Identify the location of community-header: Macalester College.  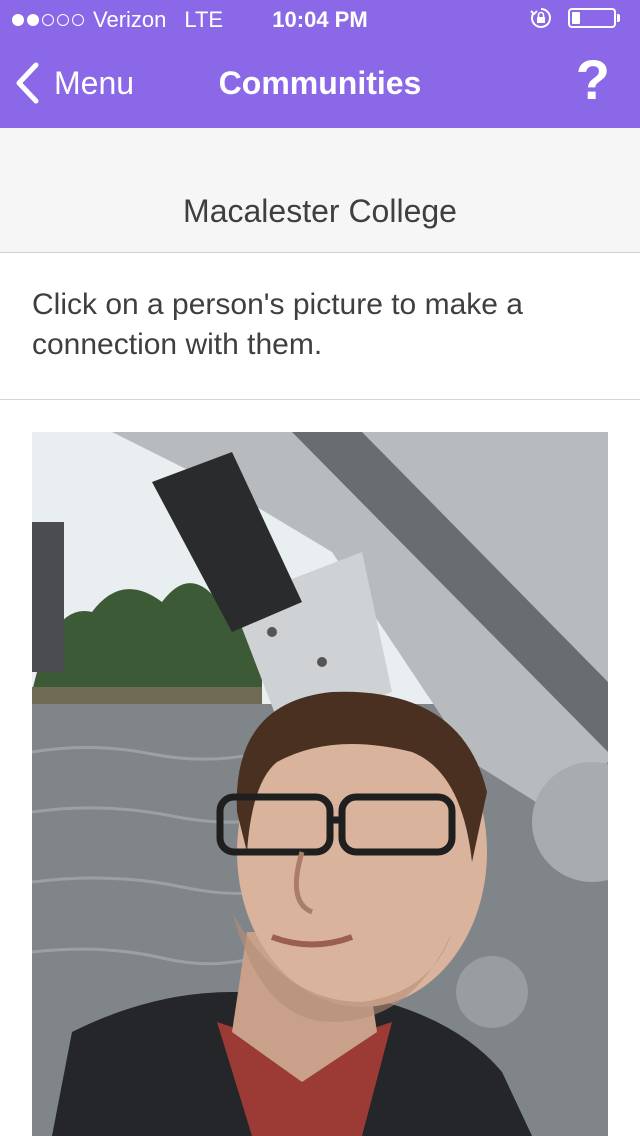
(320, 190).